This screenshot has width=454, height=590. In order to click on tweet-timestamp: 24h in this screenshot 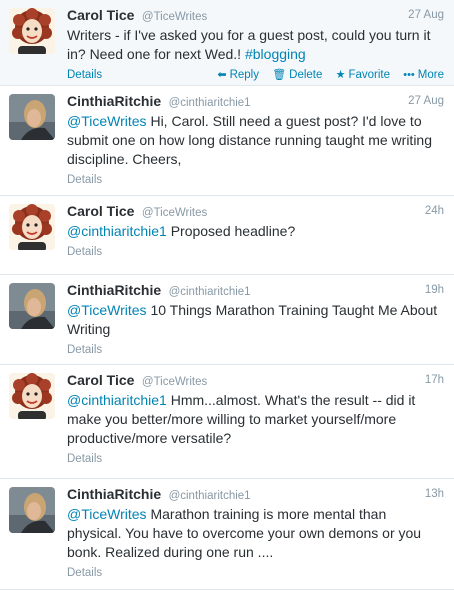, I will do `click(434, 211)`.